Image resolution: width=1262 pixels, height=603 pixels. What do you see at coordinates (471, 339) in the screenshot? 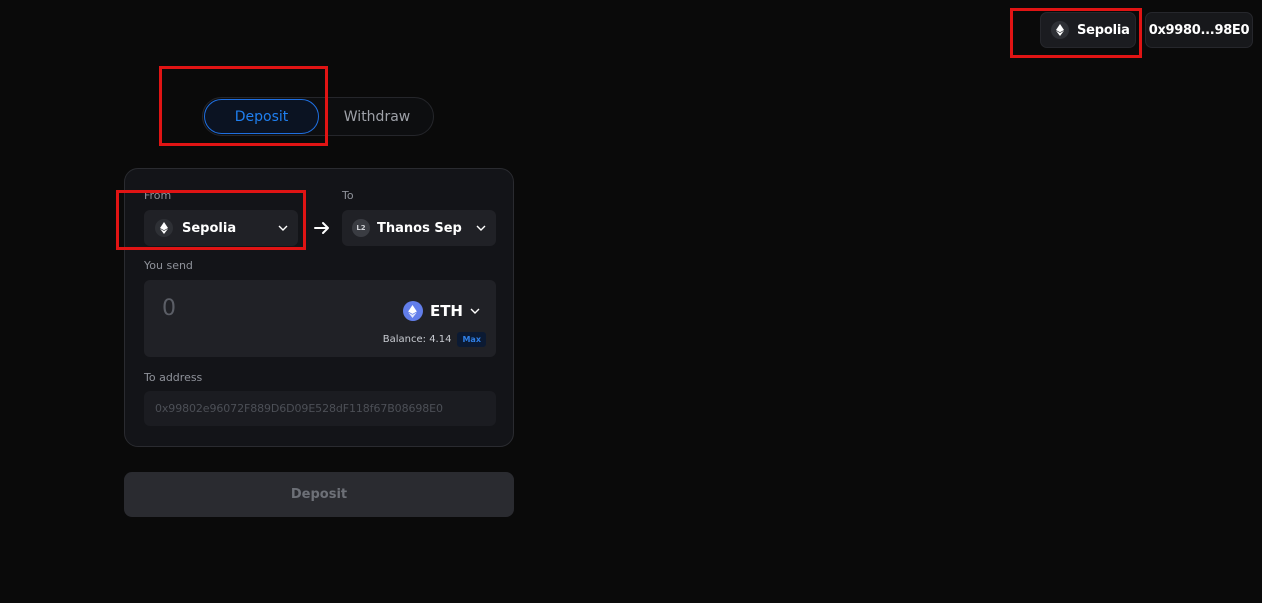
I see `max-button: Max` at bounding box center [471, 339].